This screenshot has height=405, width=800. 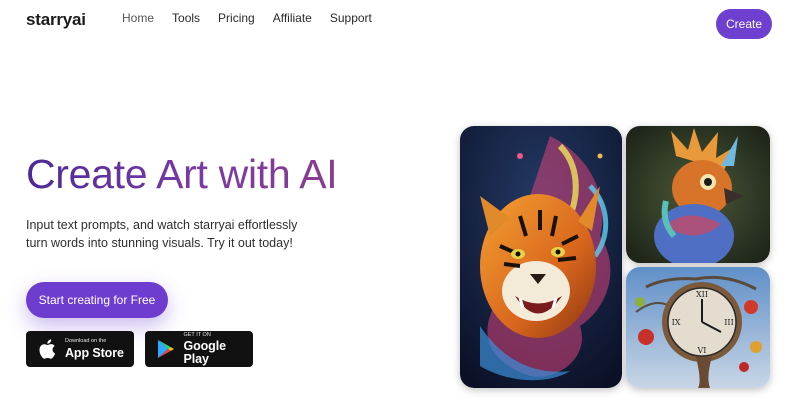 I want to click on app-store-label: App Store, so click(x=94, y=352).